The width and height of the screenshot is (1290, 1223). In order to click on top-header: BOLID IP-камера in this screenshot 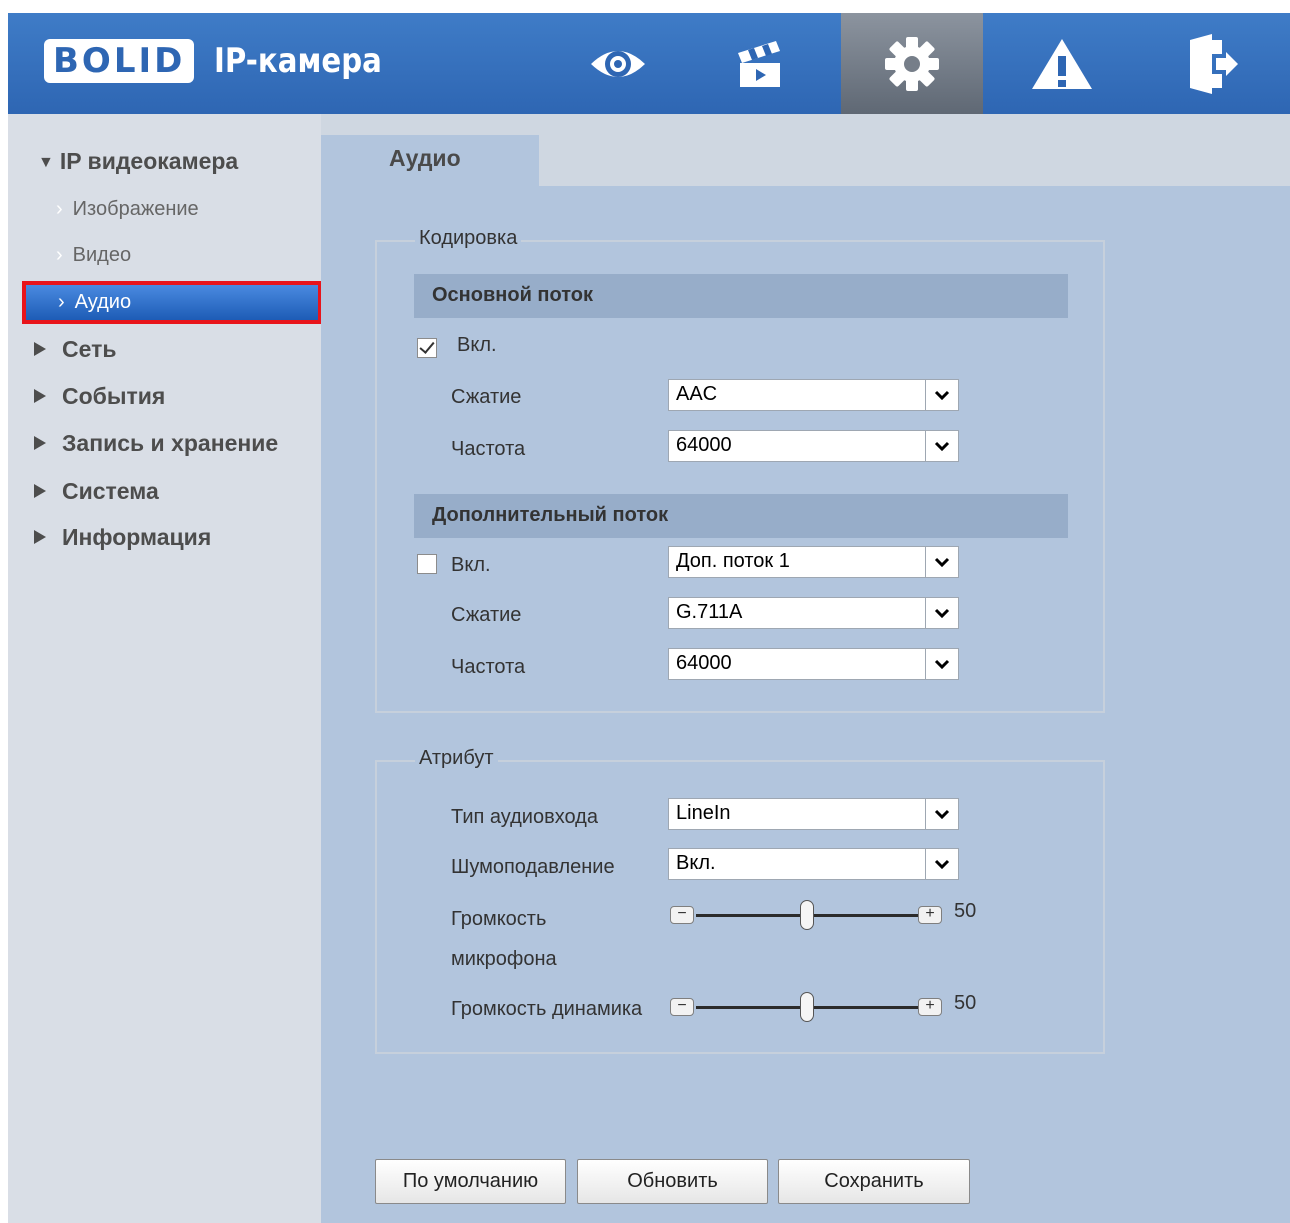, I will do `click(649, 63)`.